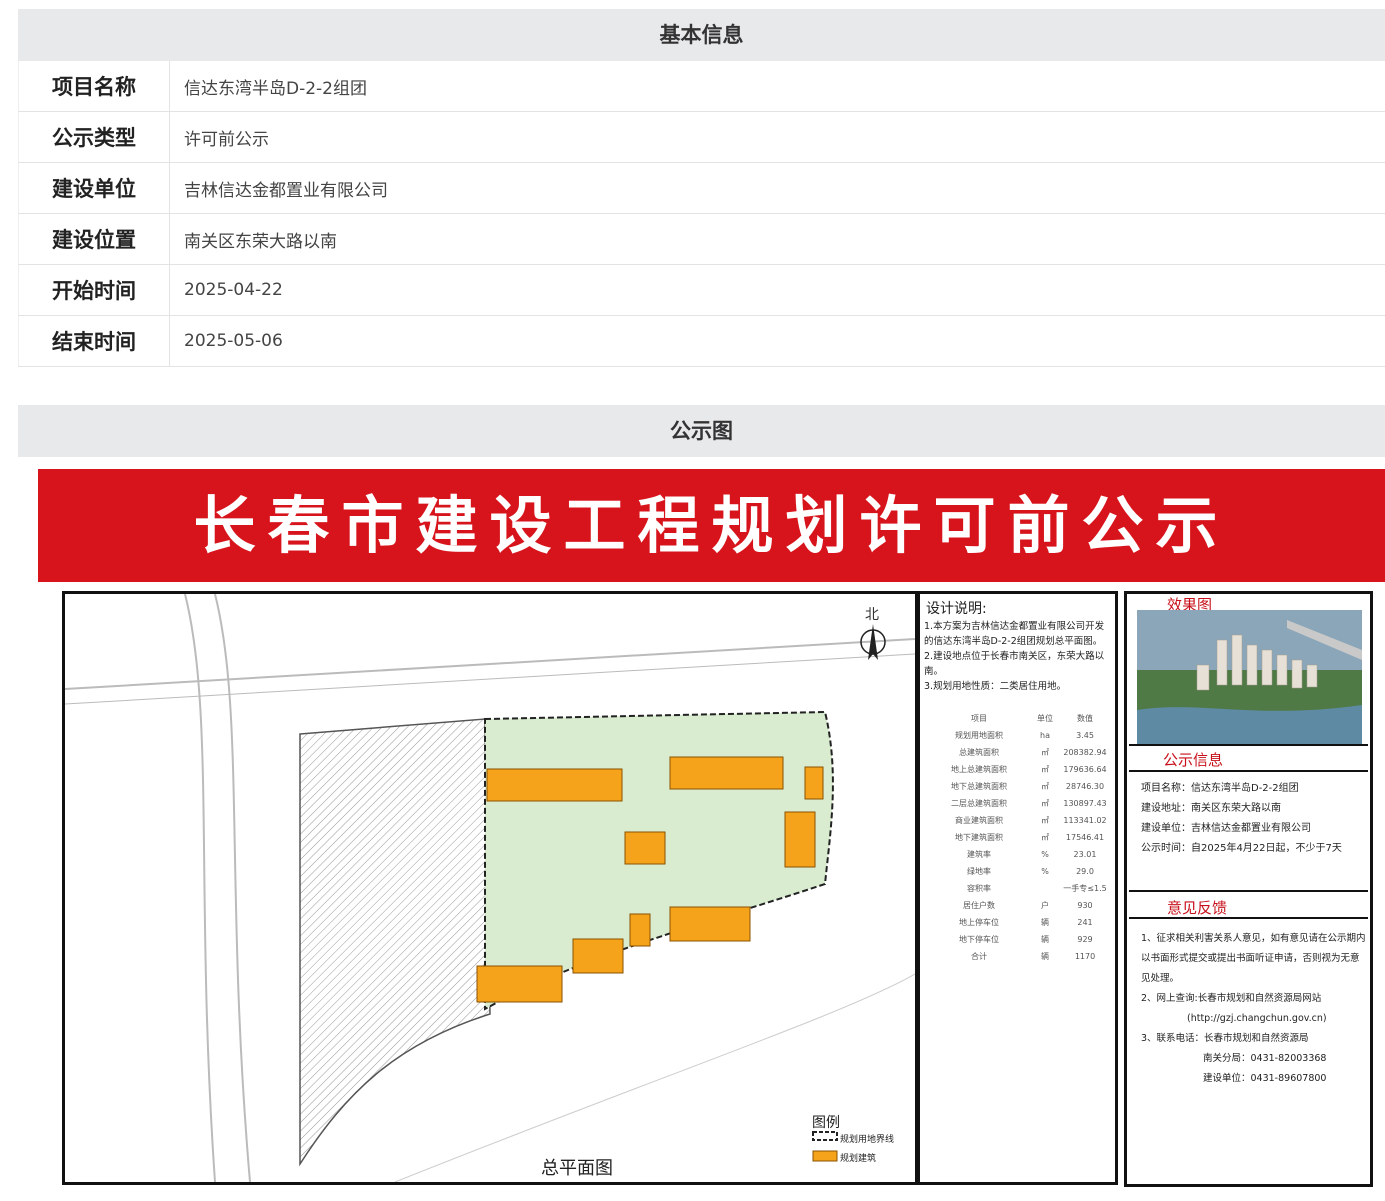 Image resolution: width=1385 pixels, height=1201 pixels. I want to click on legend-boundary-label: 规划用地界线, so click(867, 1140).